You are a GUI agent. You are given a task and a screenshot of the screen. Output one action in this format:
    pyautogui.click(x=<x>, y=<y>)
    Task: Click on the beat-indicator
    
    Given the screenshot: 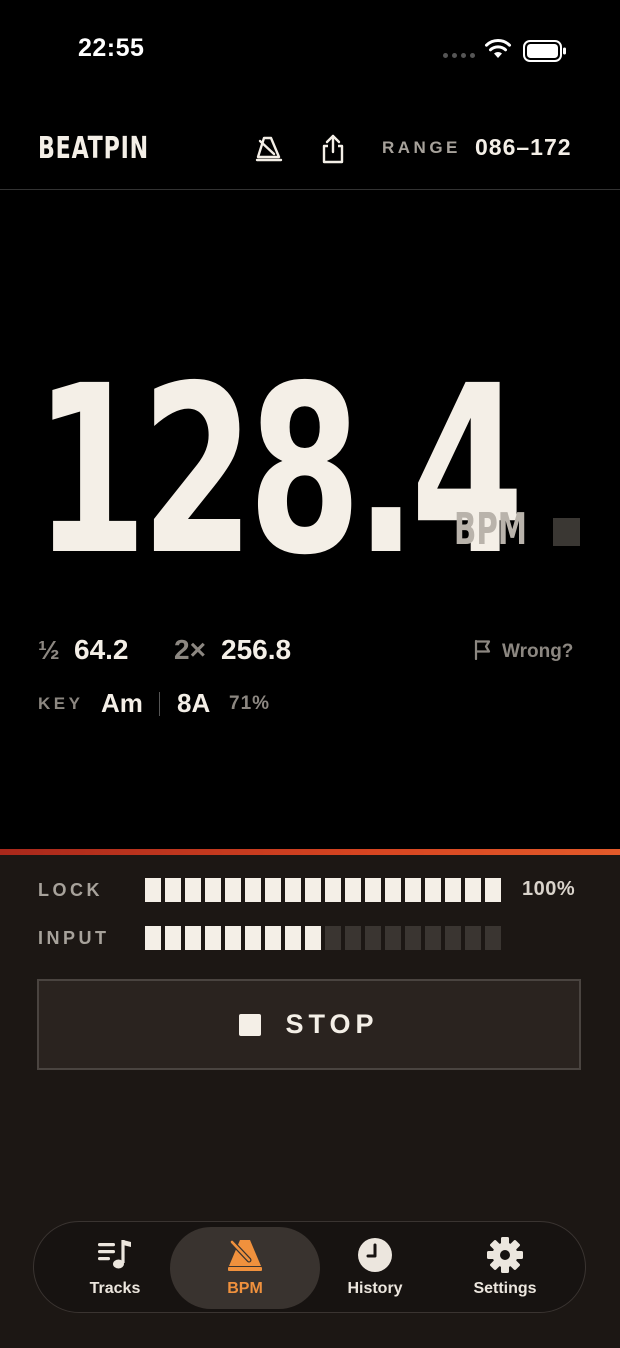 What is the action you would take?
    pyautogui.click(x=566, y=532)
    